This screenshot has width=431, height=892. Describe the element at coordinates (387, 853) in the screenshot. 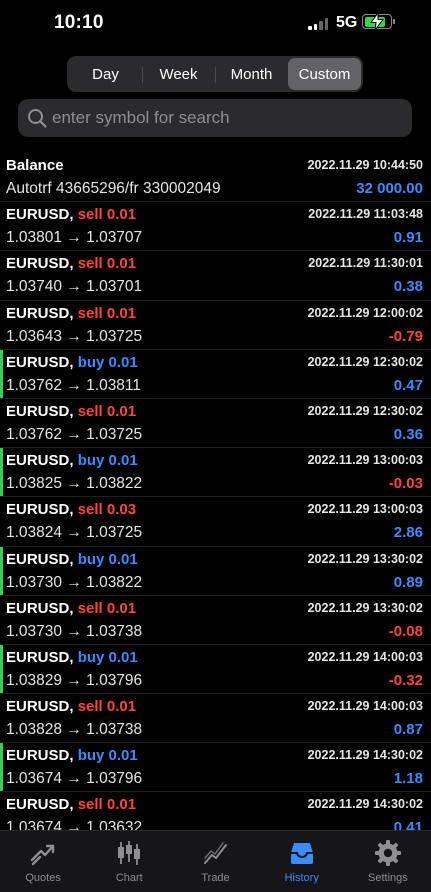

I see `gear-icon` at that location.